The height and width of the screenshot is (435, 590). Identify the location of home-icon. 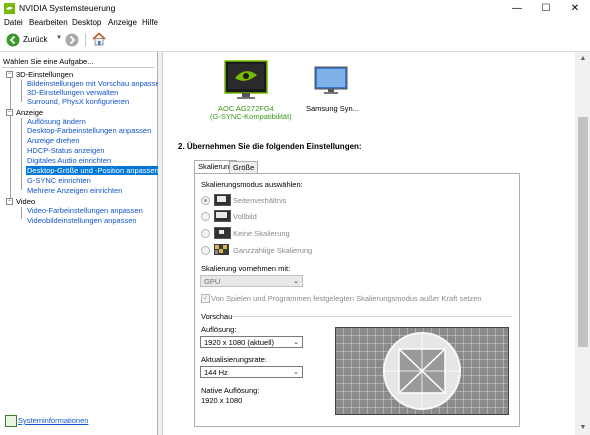
(99, 39).